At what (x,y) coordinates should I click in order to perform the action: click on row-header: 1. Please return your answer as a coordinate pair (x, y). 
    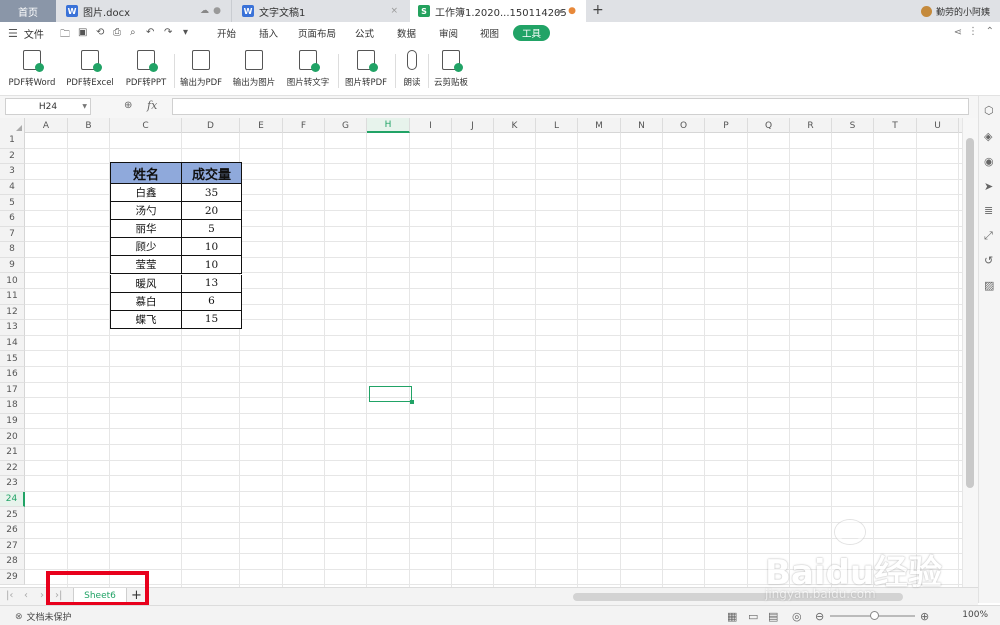
    Looking at the image, I should click on (12, 141).